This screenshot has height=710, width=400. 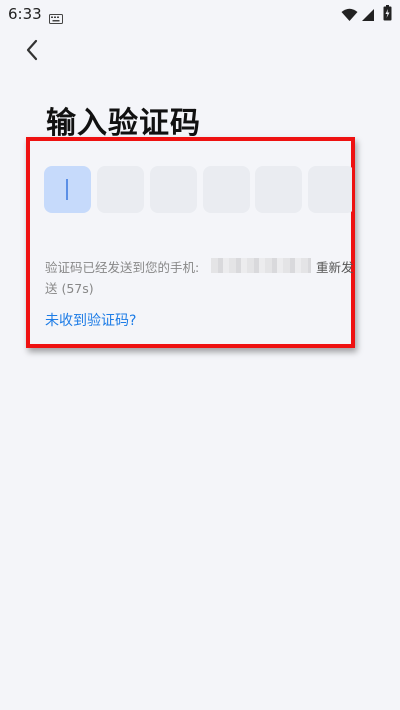 I want to click on signal-icon, so click(x=368, y=16).